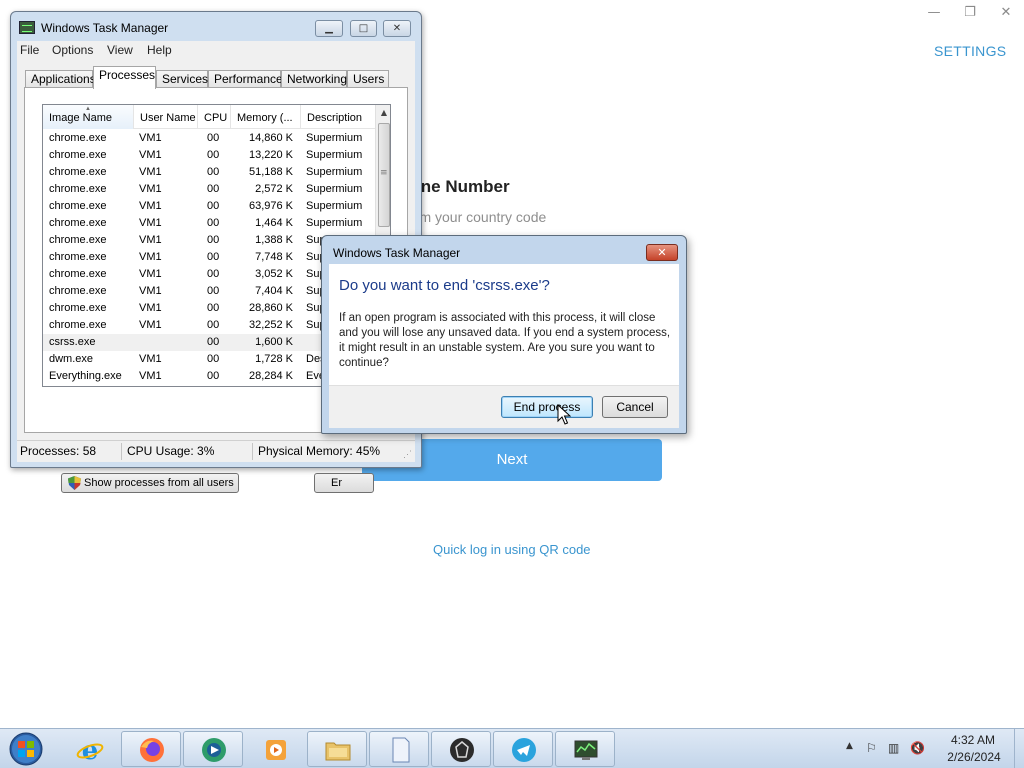  Describe the element at coordinates (245, 79) in the screenshot. I see `tab-performance: Performance` at that location.